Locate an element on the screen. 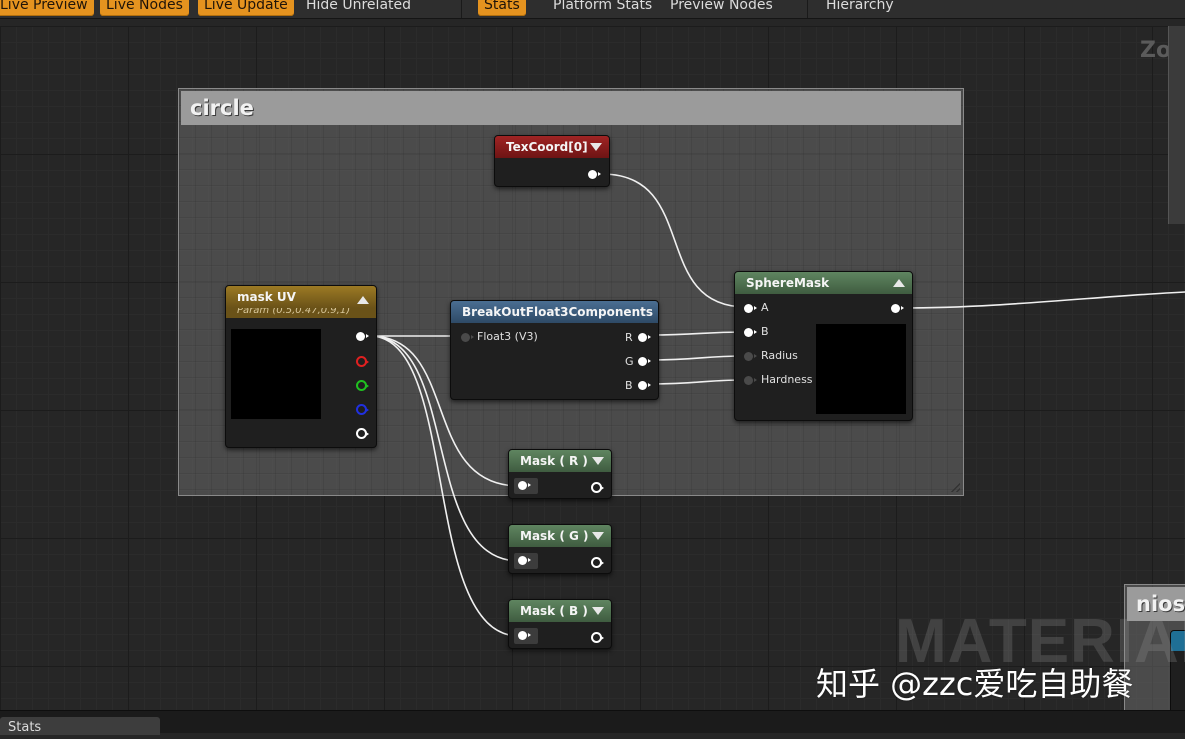  output-pin-a is located at coordinates (362, 433).